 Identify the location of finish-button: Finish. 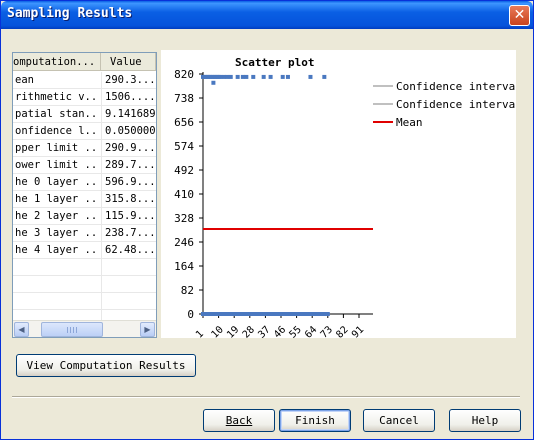
(315, 420).